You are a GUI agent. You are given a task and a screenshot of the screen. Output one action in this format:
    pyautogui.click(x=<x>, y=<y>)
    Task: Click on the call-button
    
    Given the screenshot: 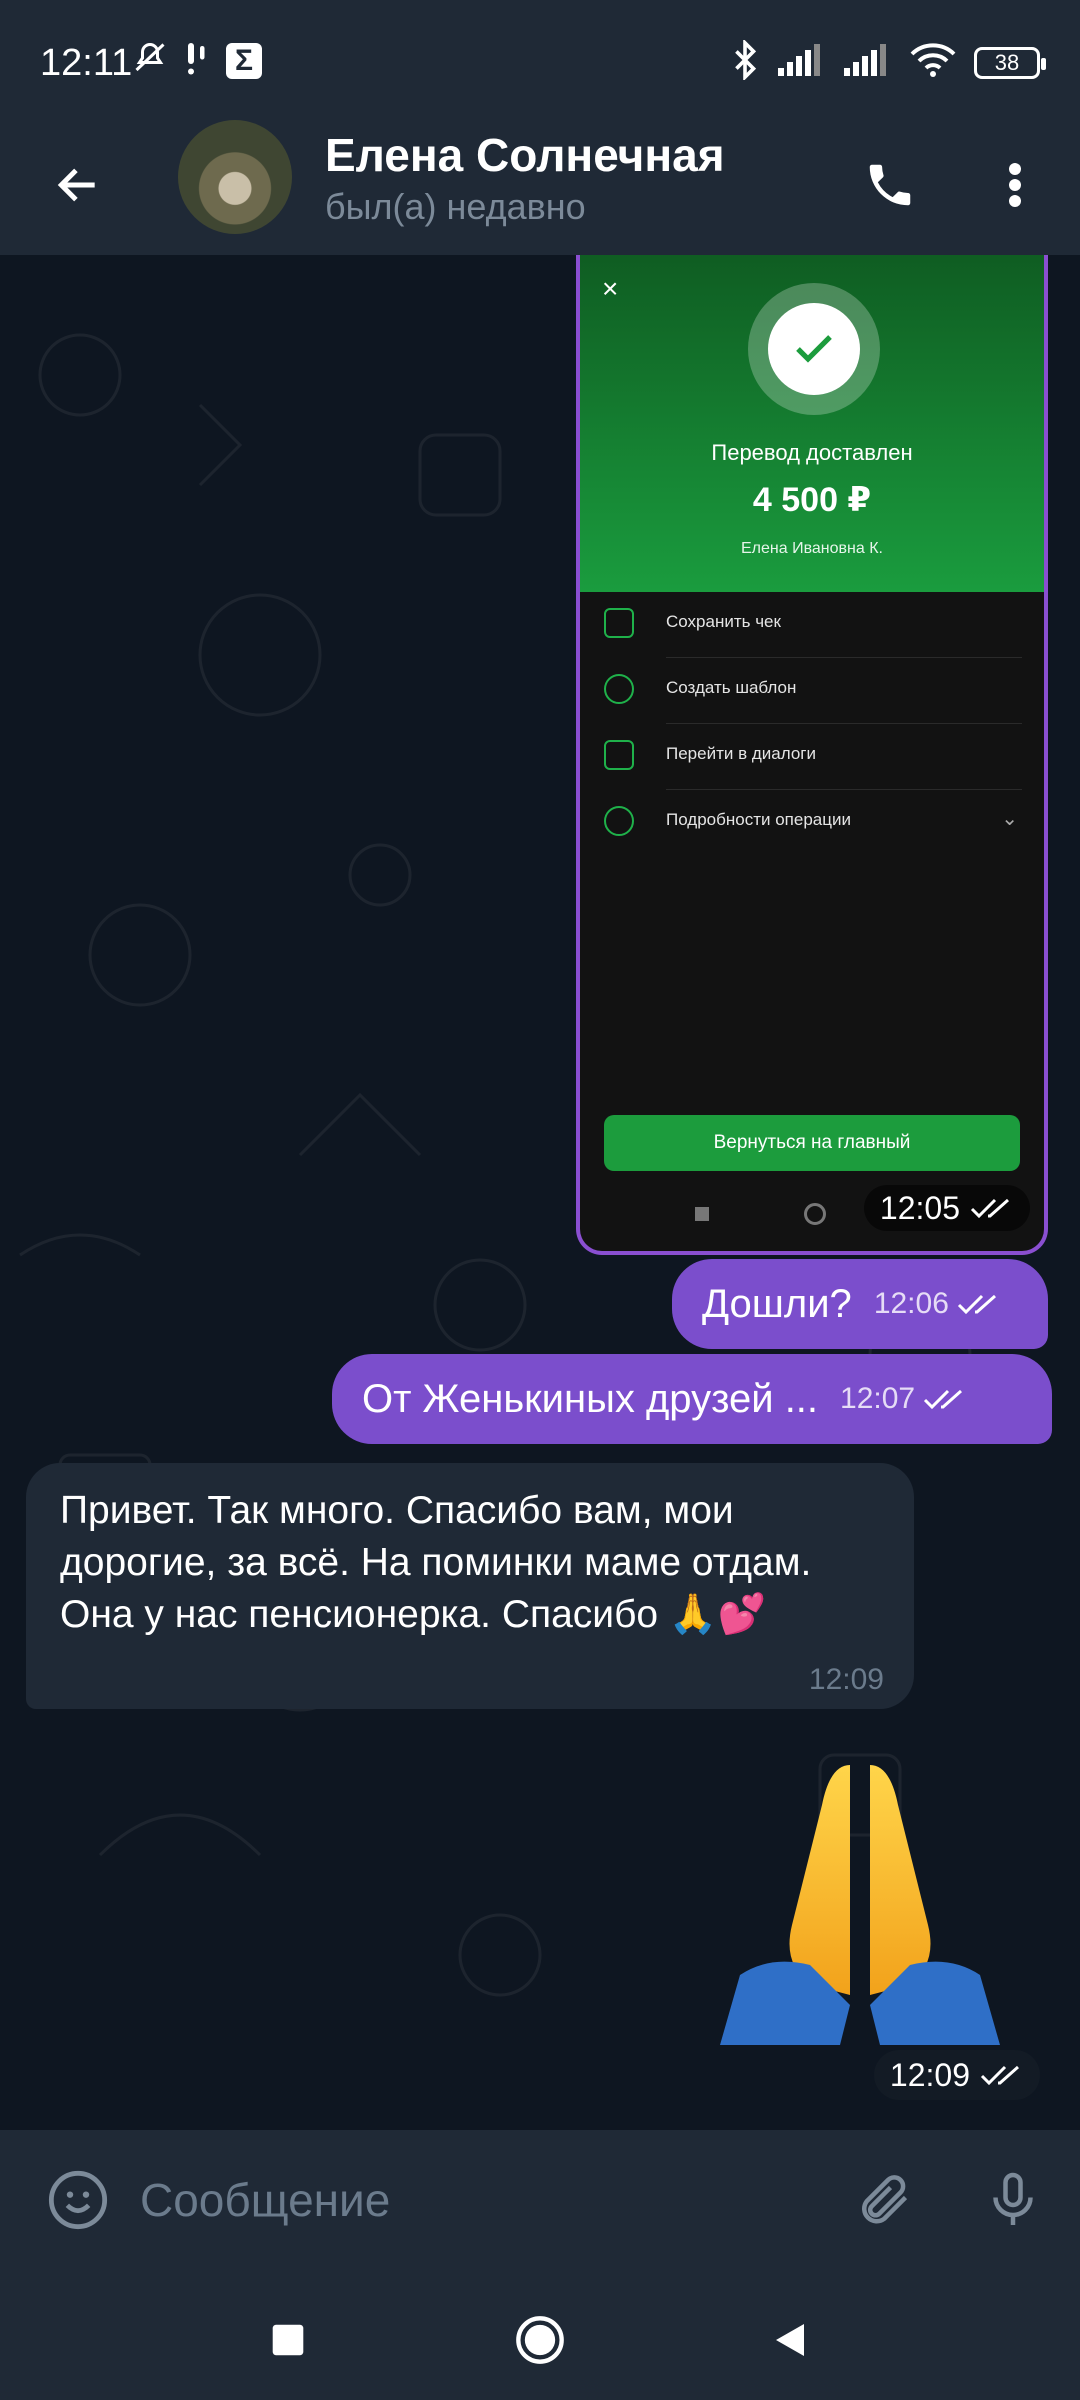 What is the action you would take?
    pyautogui.click(x=890, y=185)
    